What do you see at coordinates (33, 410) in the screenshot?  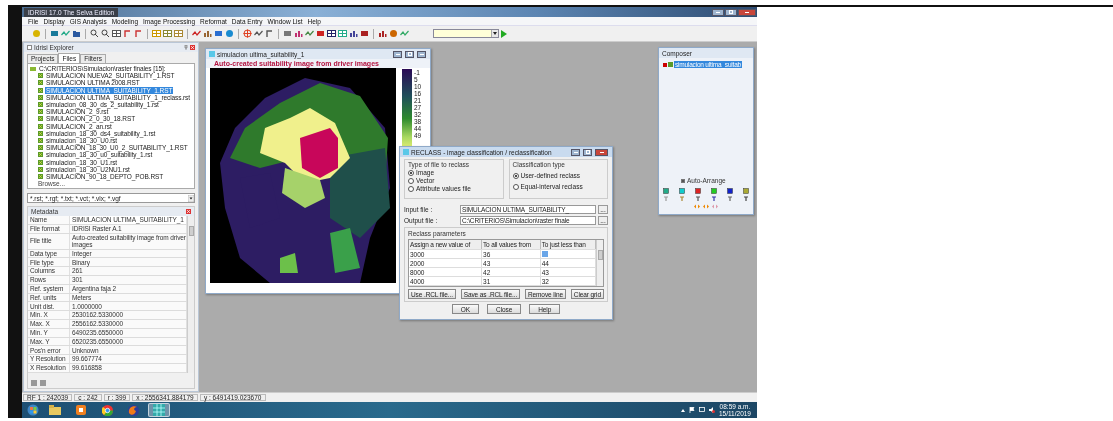 I see `start-orb-icon` at bounding box center [33, 410].